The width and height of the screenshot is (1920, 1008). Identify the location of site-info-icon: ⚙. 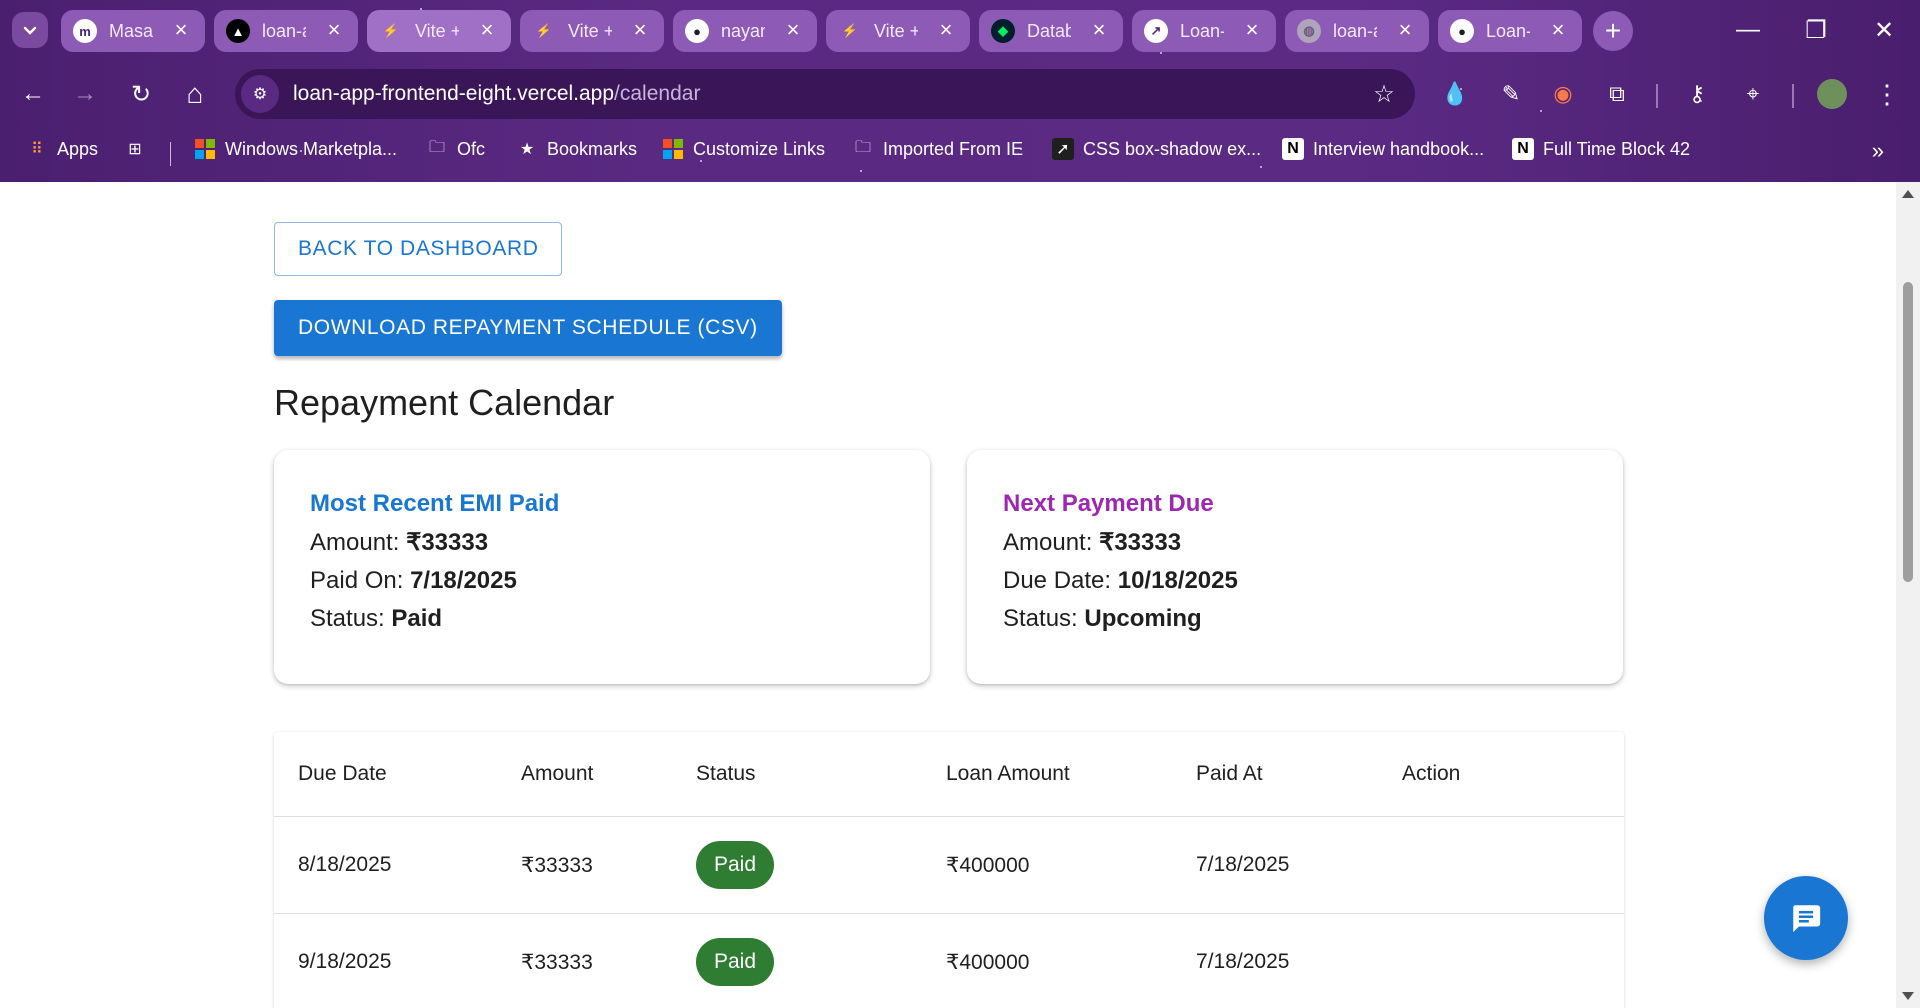
(260, 94).